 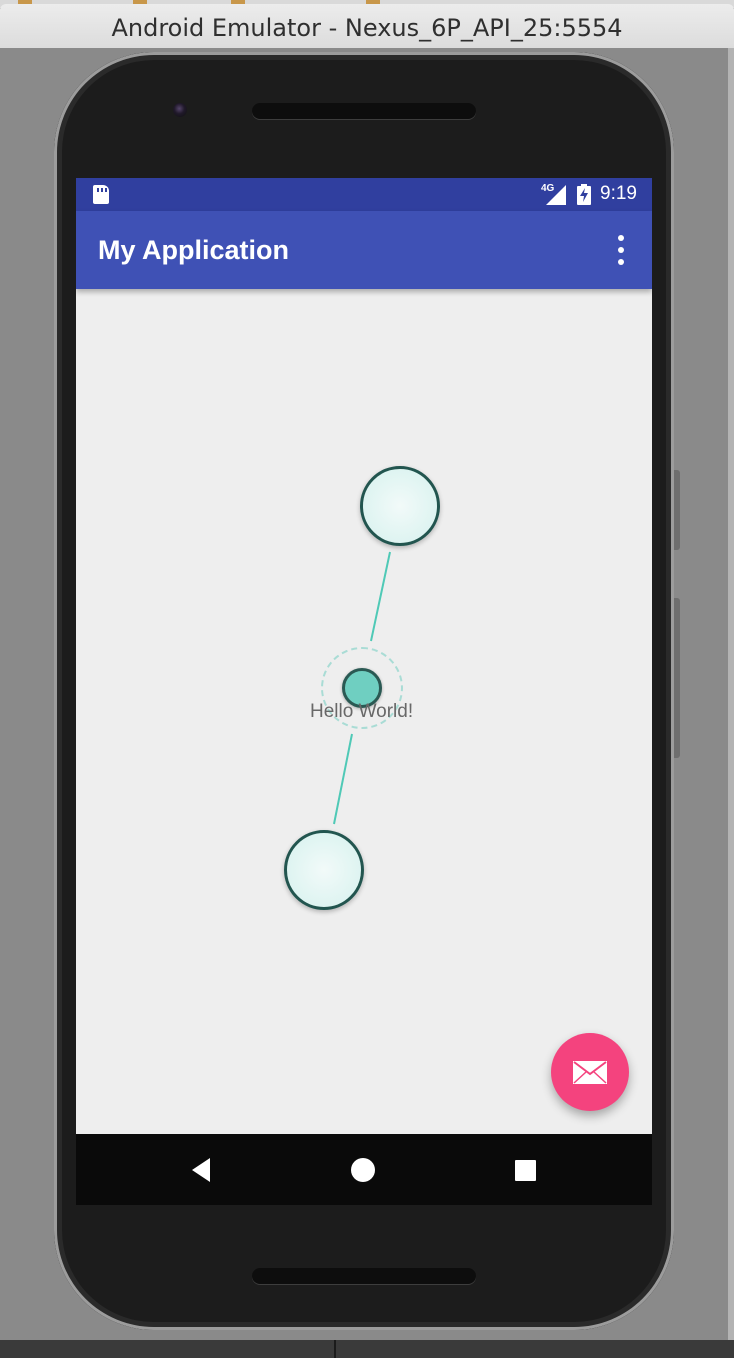 What do you see at coordinates (364, 194) in the screenshot?
I see `status-bar: 4G 9:19` at bounding box center [364, 194].